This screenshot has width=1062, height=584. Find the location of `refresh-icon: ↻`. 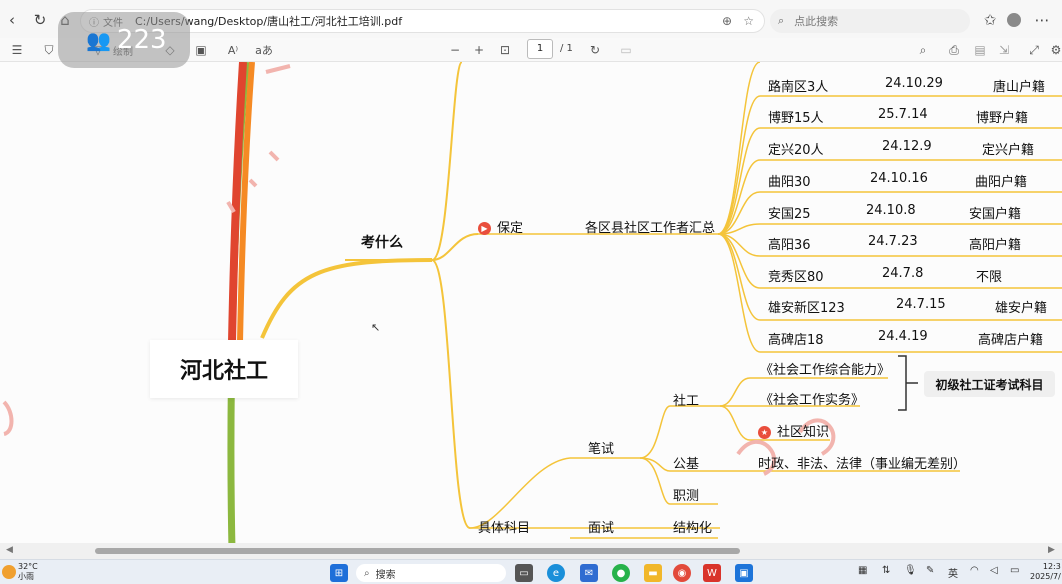

refresh-icon: ↻ is located at coordinates (40, 20).